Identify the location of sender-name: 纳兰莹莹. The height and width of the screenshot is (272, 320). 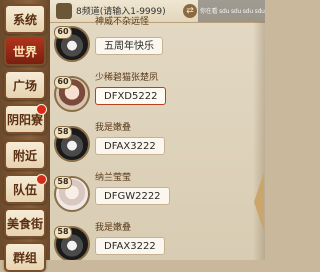
(113, 176).